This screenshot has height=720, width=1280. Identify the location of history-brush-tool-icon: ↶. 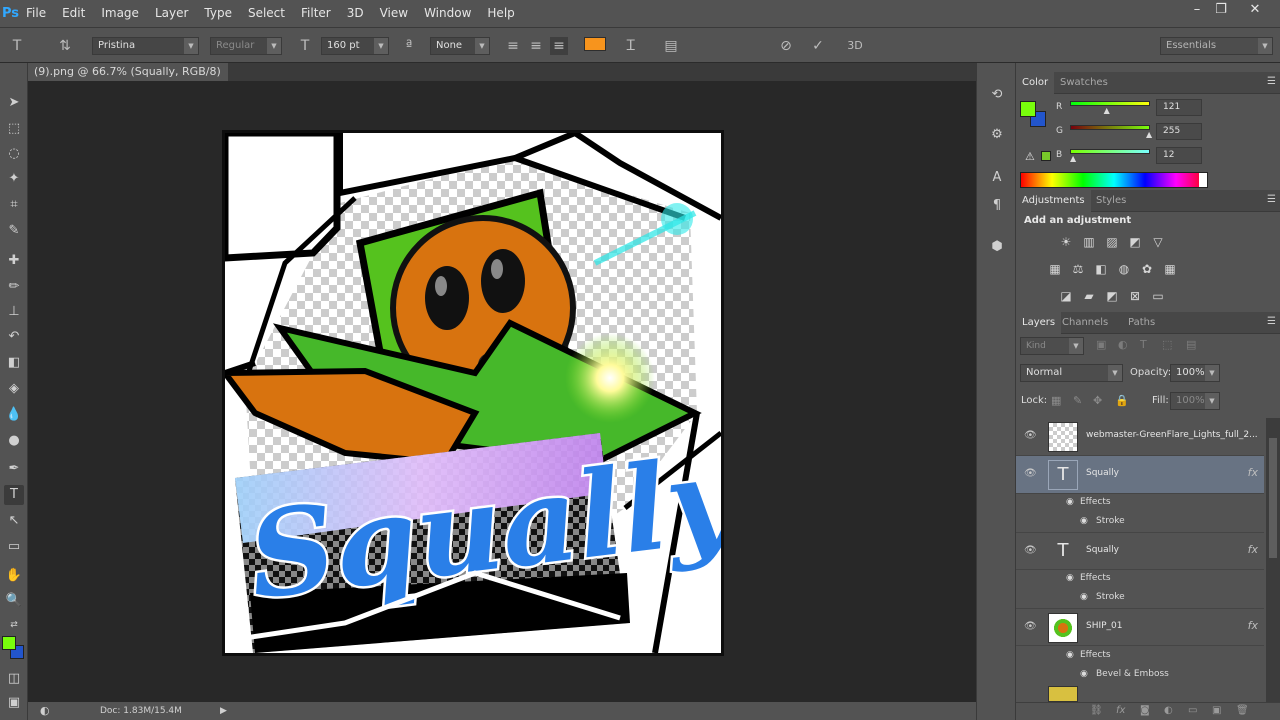
(14, 337).